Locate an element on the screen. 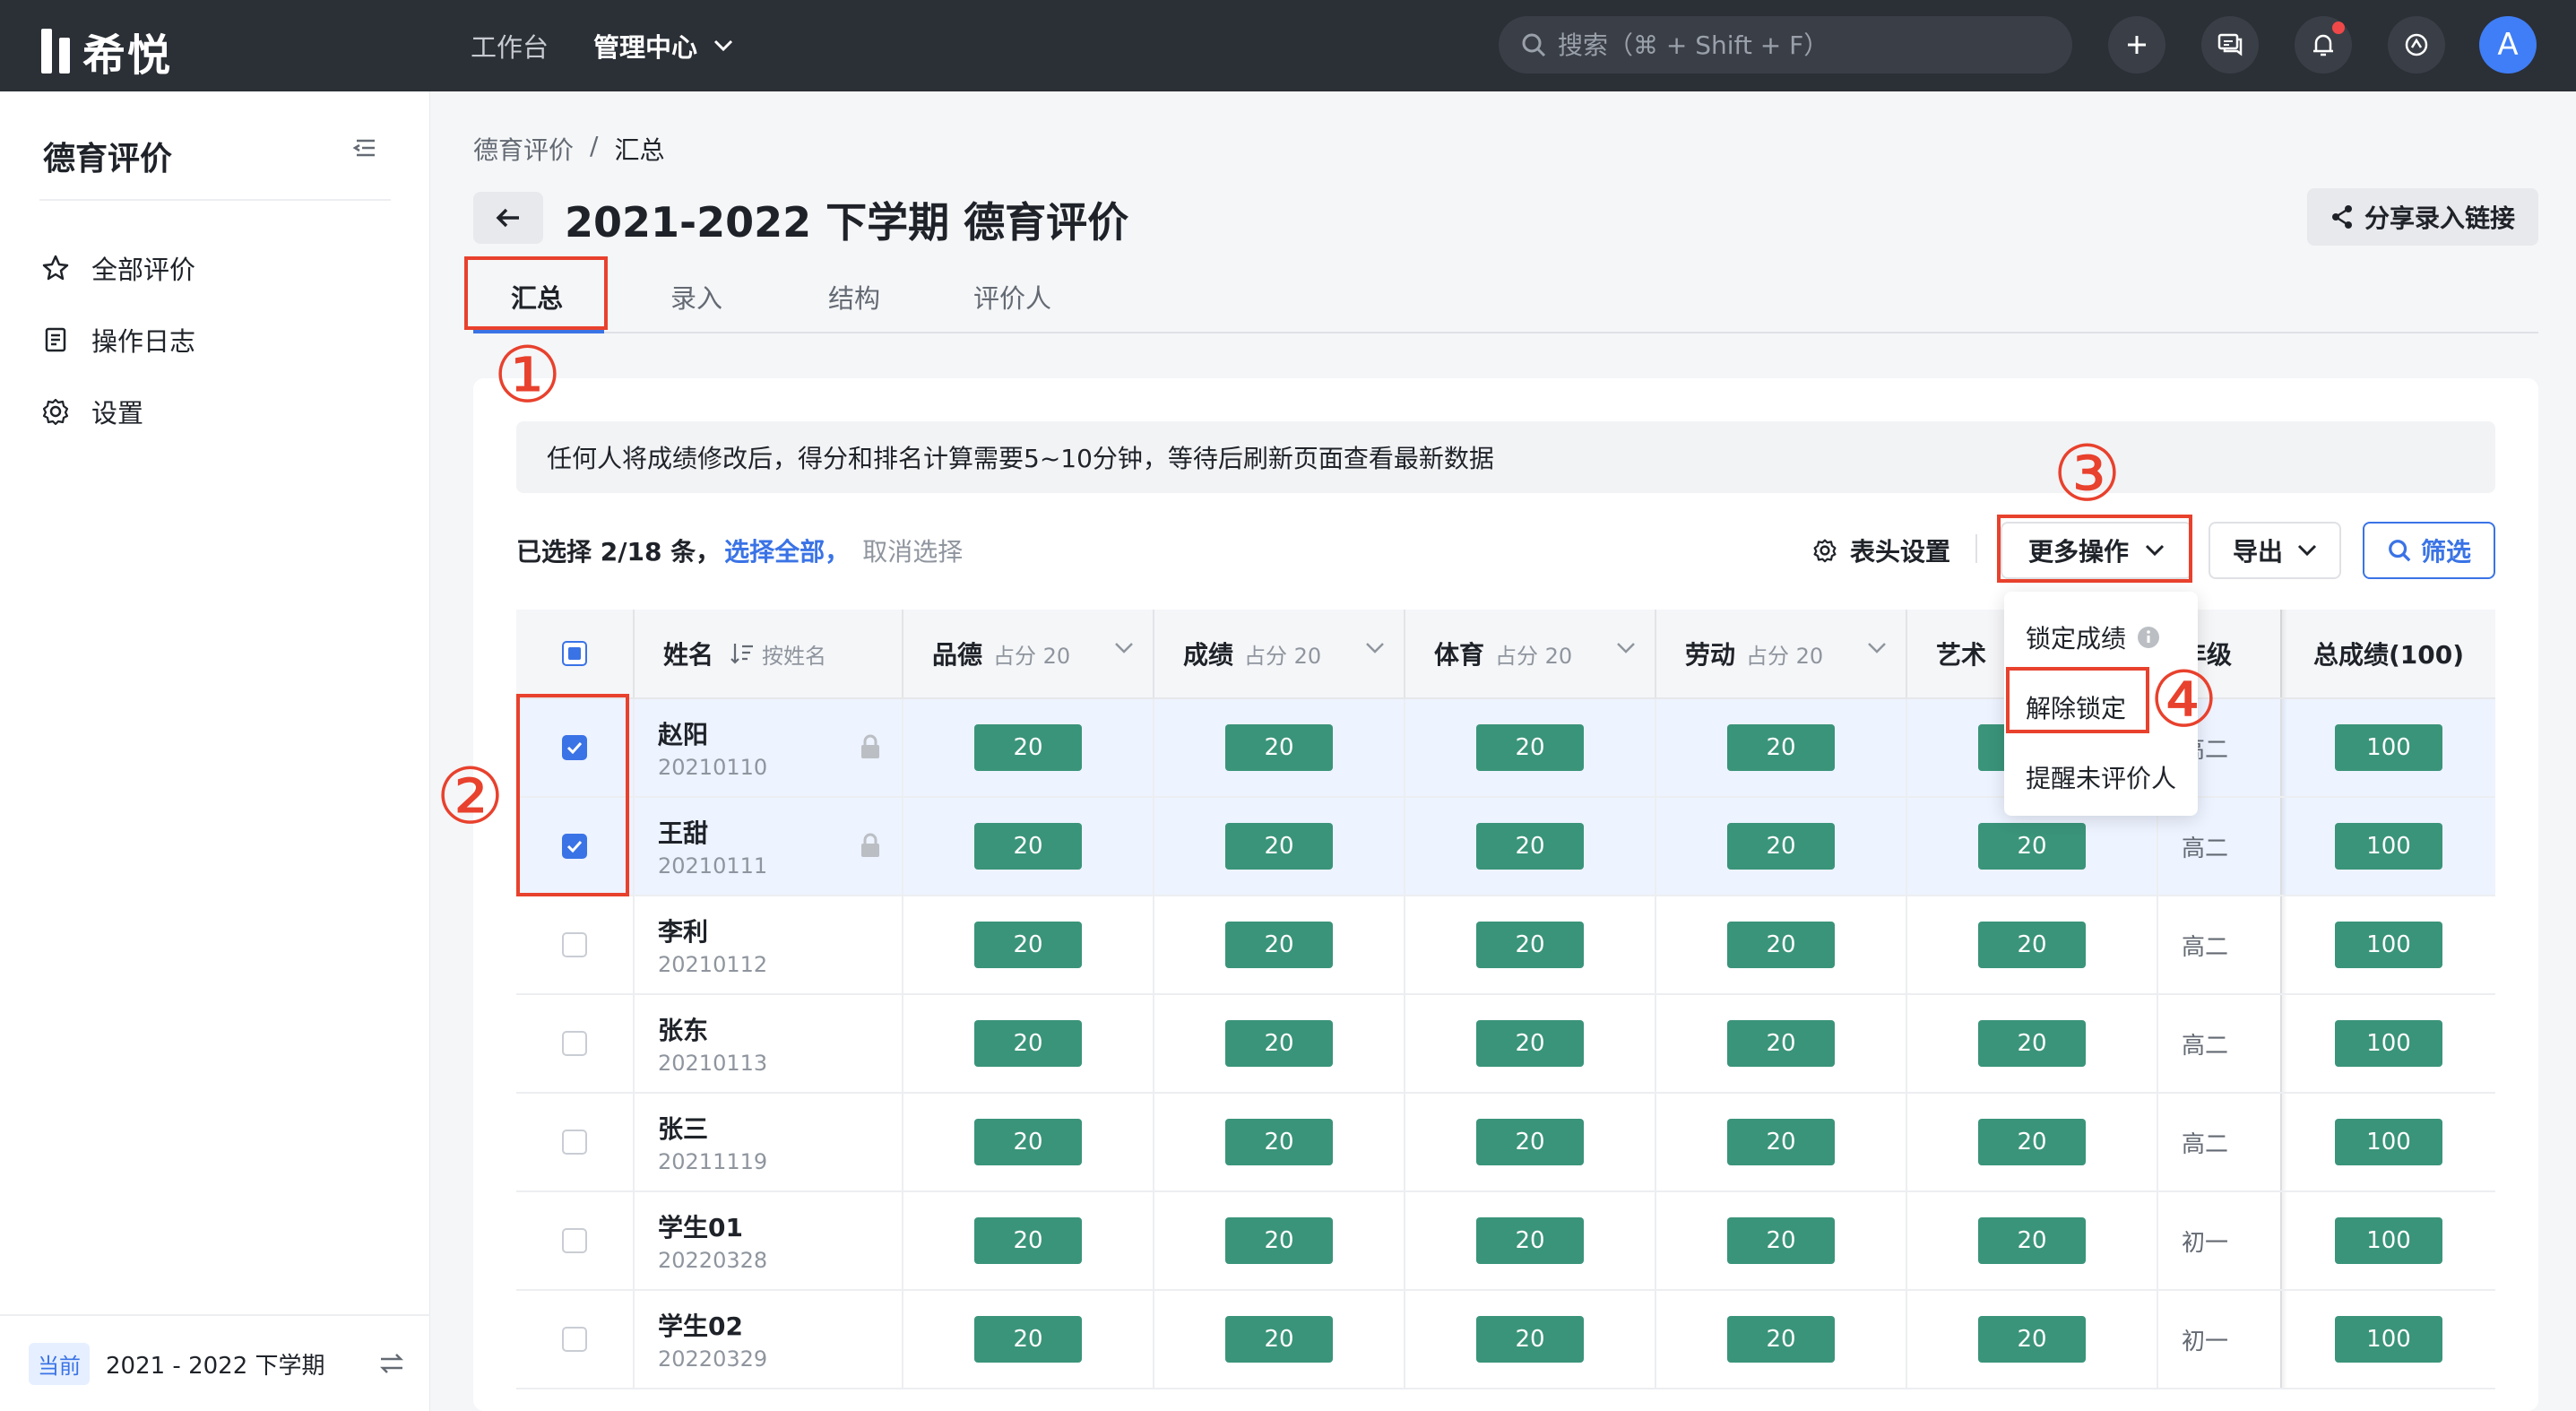 Image resolution: width=2576 pixels, height=1411 pixels. score-cell-grades: 20 is located at coordinates (1279, 1240).